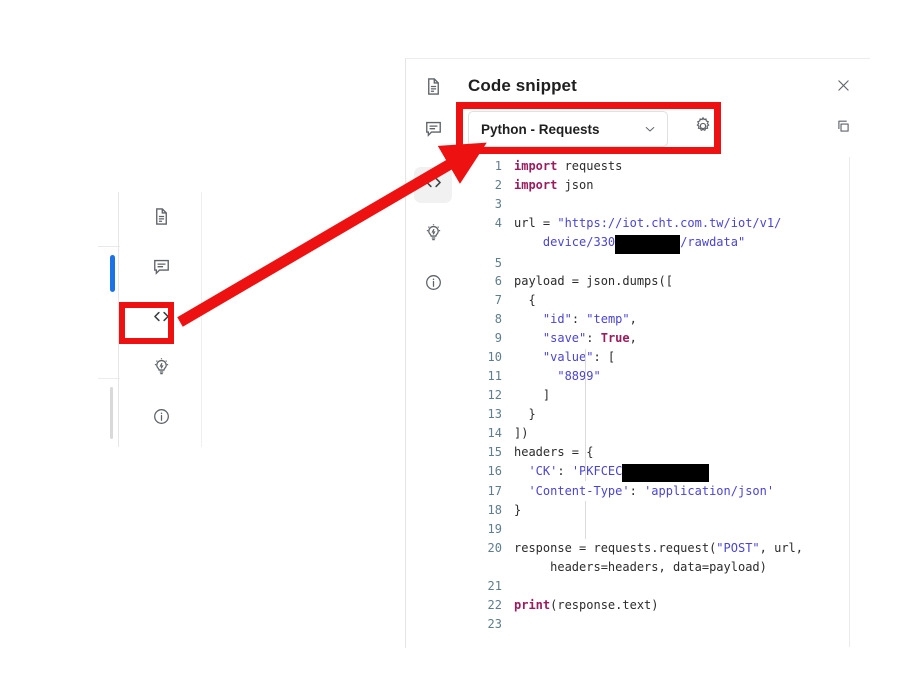  What do you see at coordinates (161, 269) in the screenshot?
I see `left-rail-item-comment` at bounding box center [161, 269].